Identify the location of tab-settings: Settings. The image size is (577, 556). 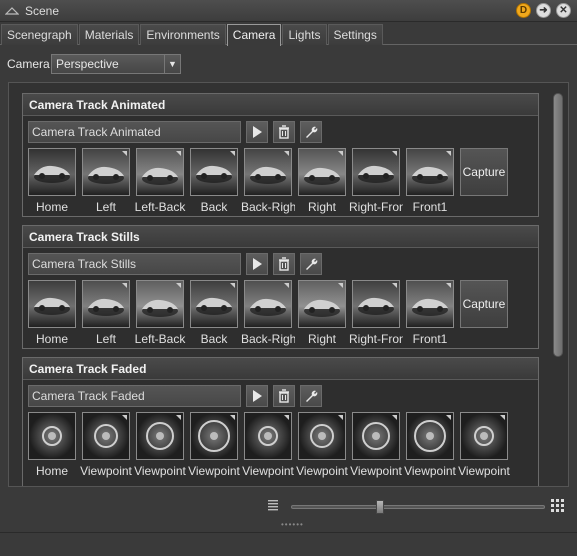
(355, 34).